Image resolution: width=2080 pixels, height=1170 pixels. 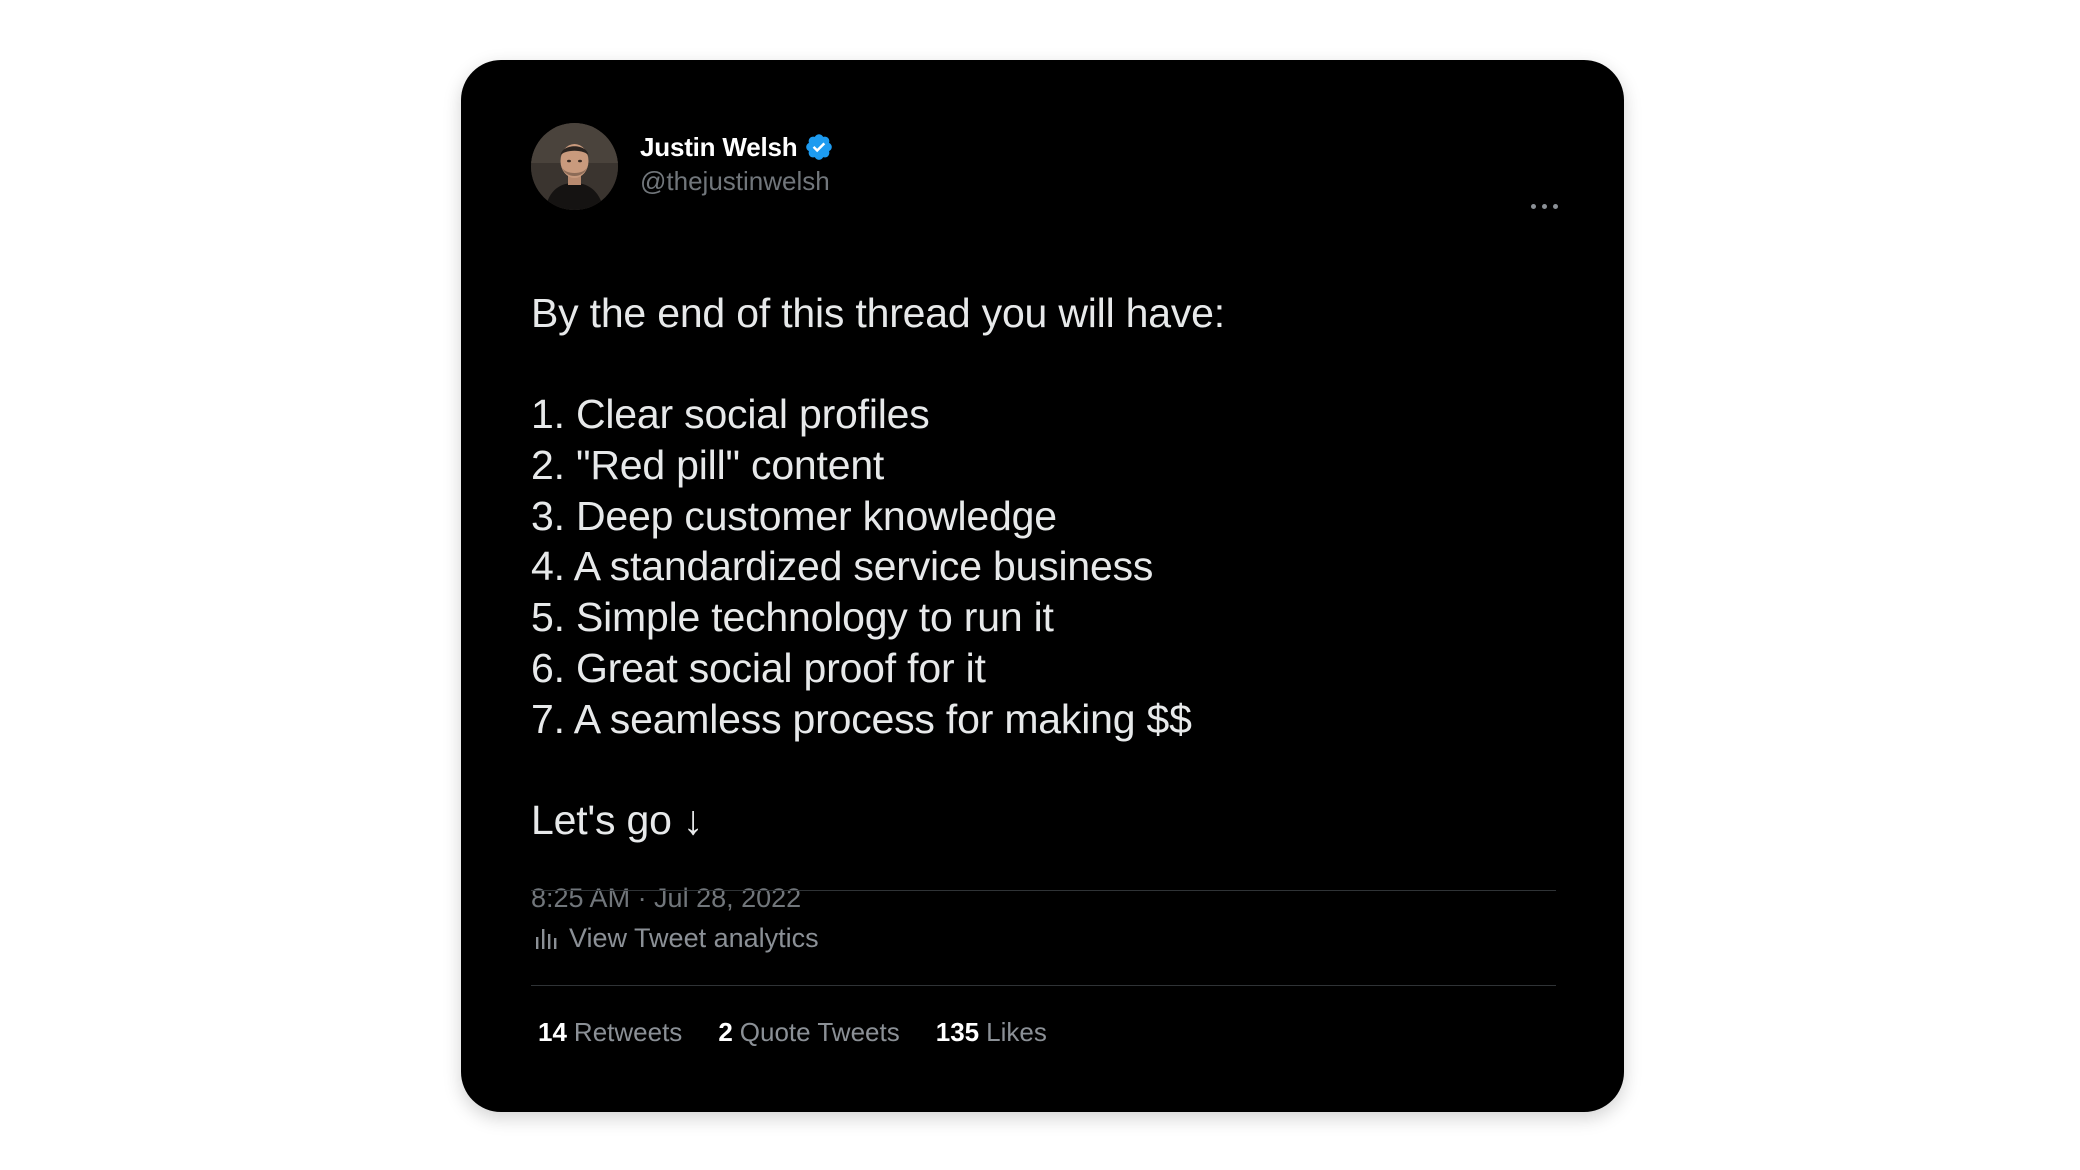 I want to click on retweets-stat: 14 Retweets, so click(x=610, y=1032).